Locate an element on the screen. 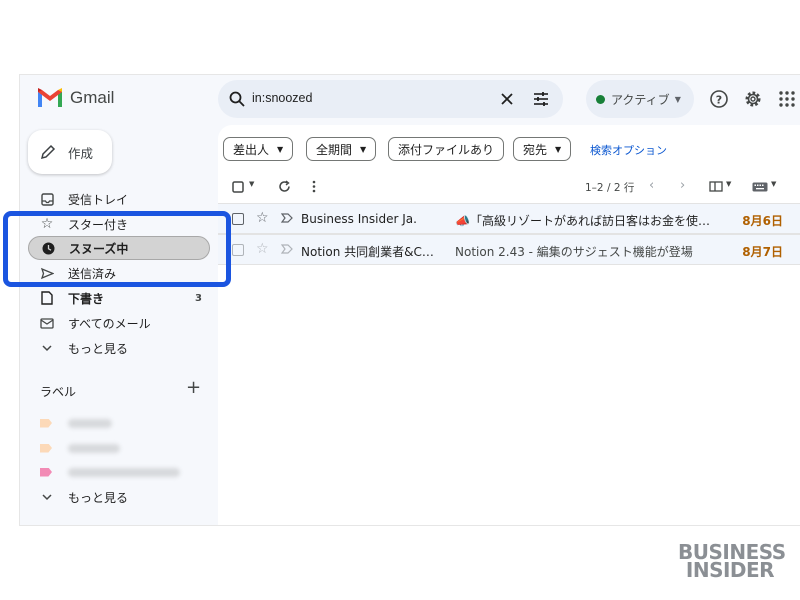  split-view-chevron-icon: ▼ is located at coordinates (728, 184).